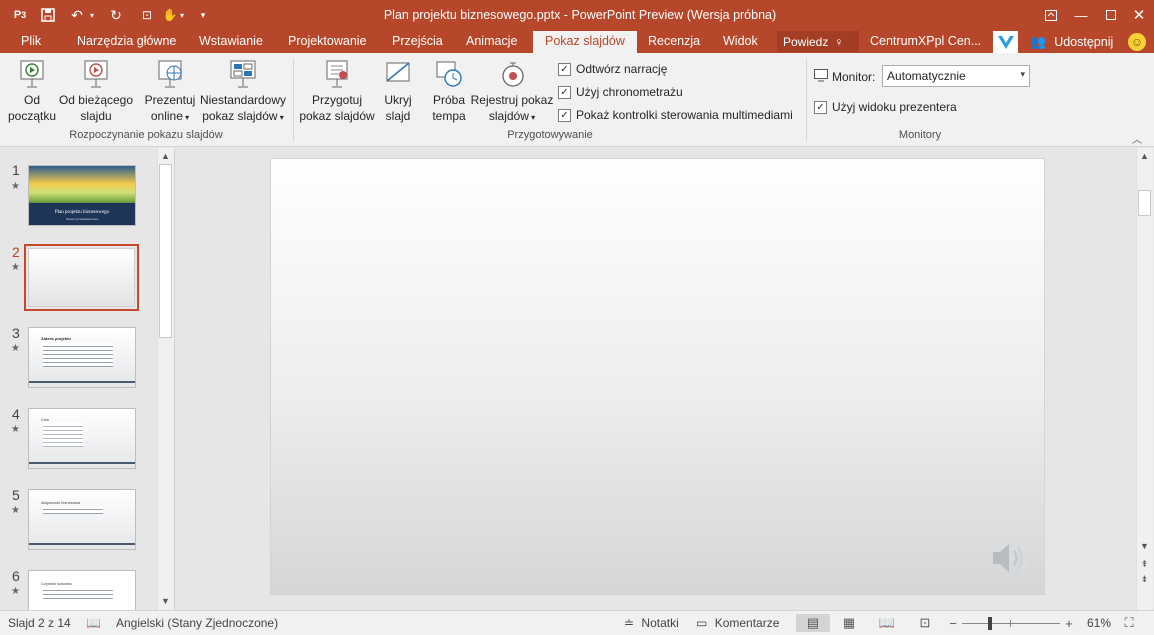 This screenshot has height=635, width=1154. What do you see at coordinates (894, 107) in the screenshot?
I see `presenter-view-label: Użyj widoku prezentera` at bounding box center [894, 107].